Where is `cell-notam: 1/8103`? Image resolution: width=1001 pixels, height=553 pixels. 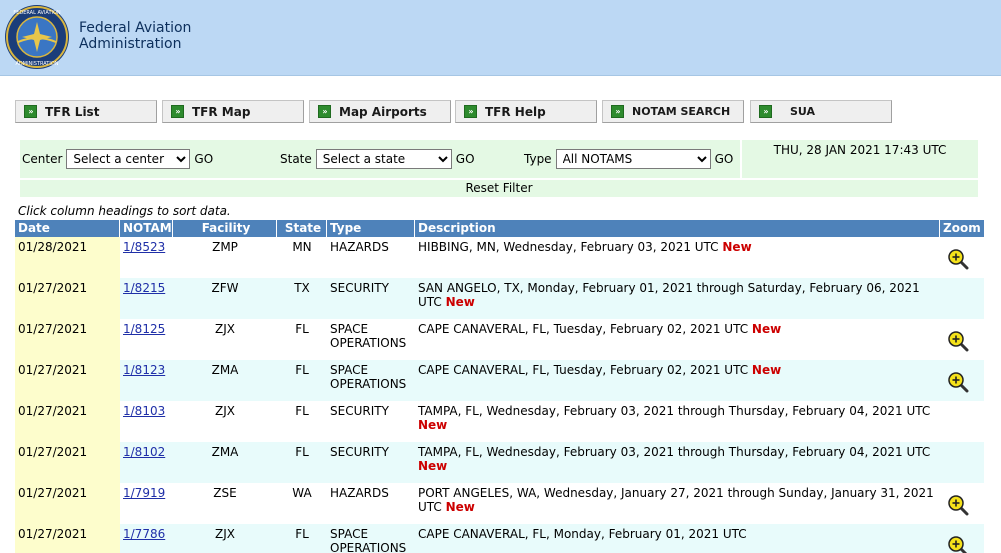
cell-notam: 1/8103 is located at coordinates (146, 421).